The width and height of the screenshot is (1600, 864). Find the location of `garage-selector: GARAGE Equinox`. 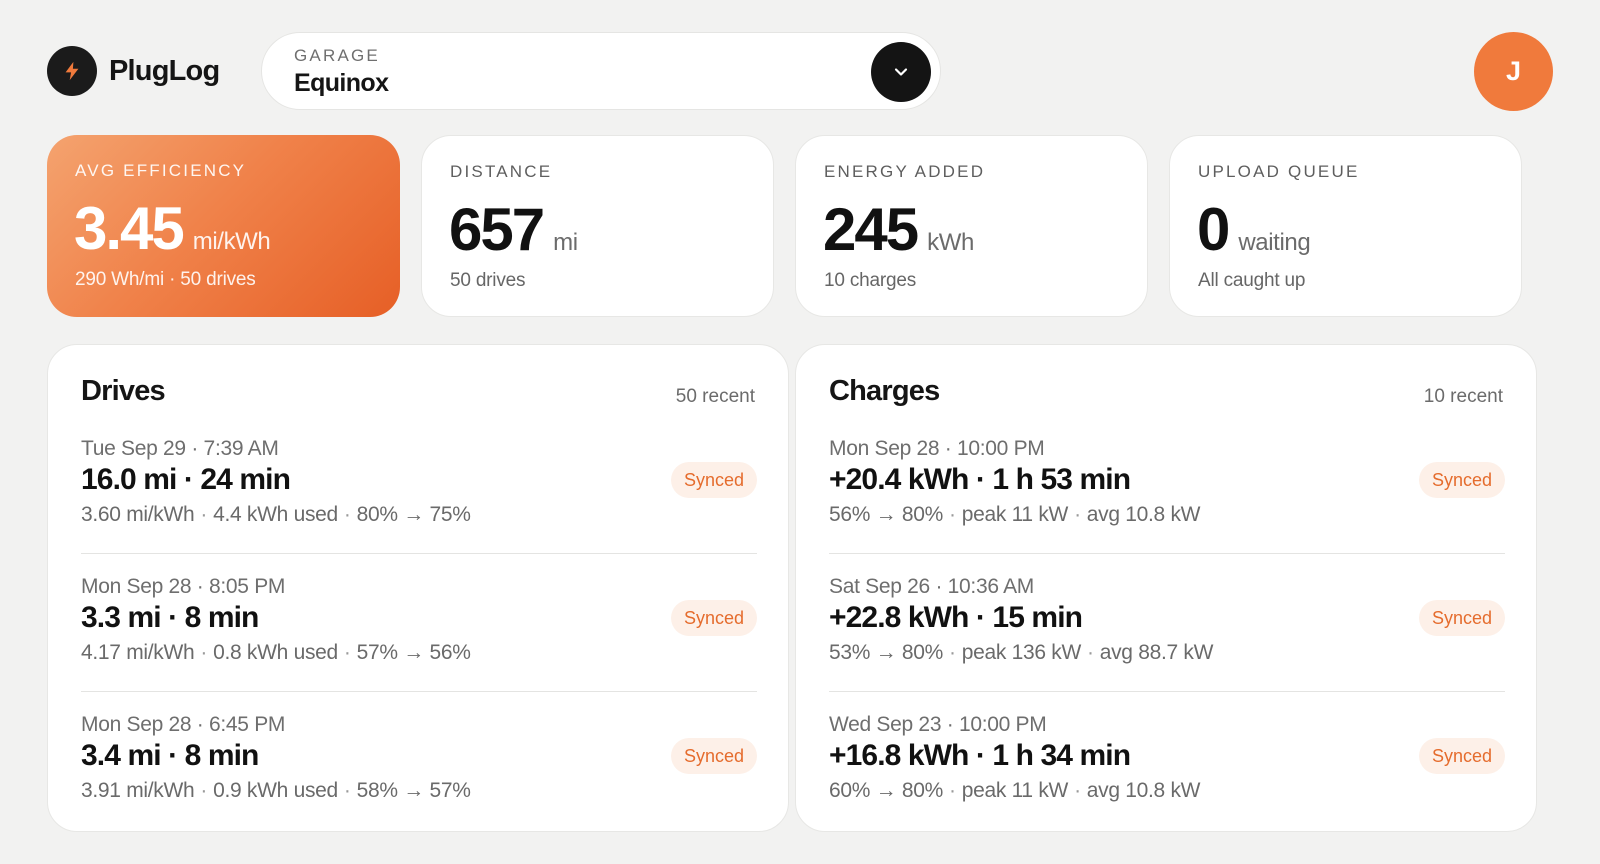

garage-selector: GARAGE Equinox is located at coordinates (601, 71).